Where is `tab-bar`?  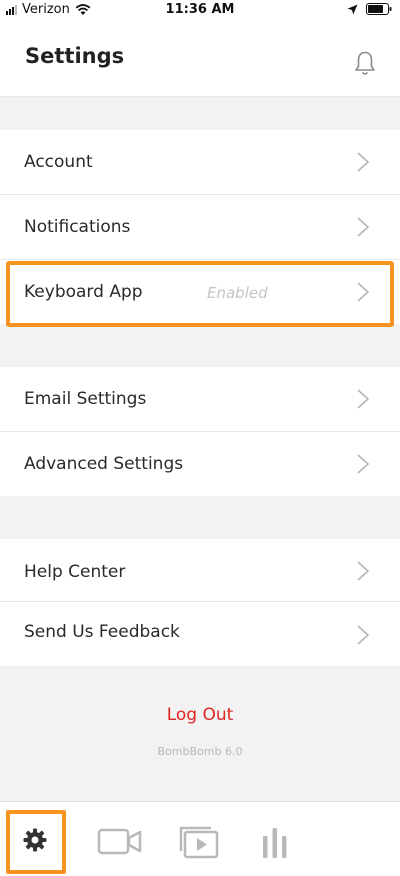 tab-bar is located at coordinates (200, 838).